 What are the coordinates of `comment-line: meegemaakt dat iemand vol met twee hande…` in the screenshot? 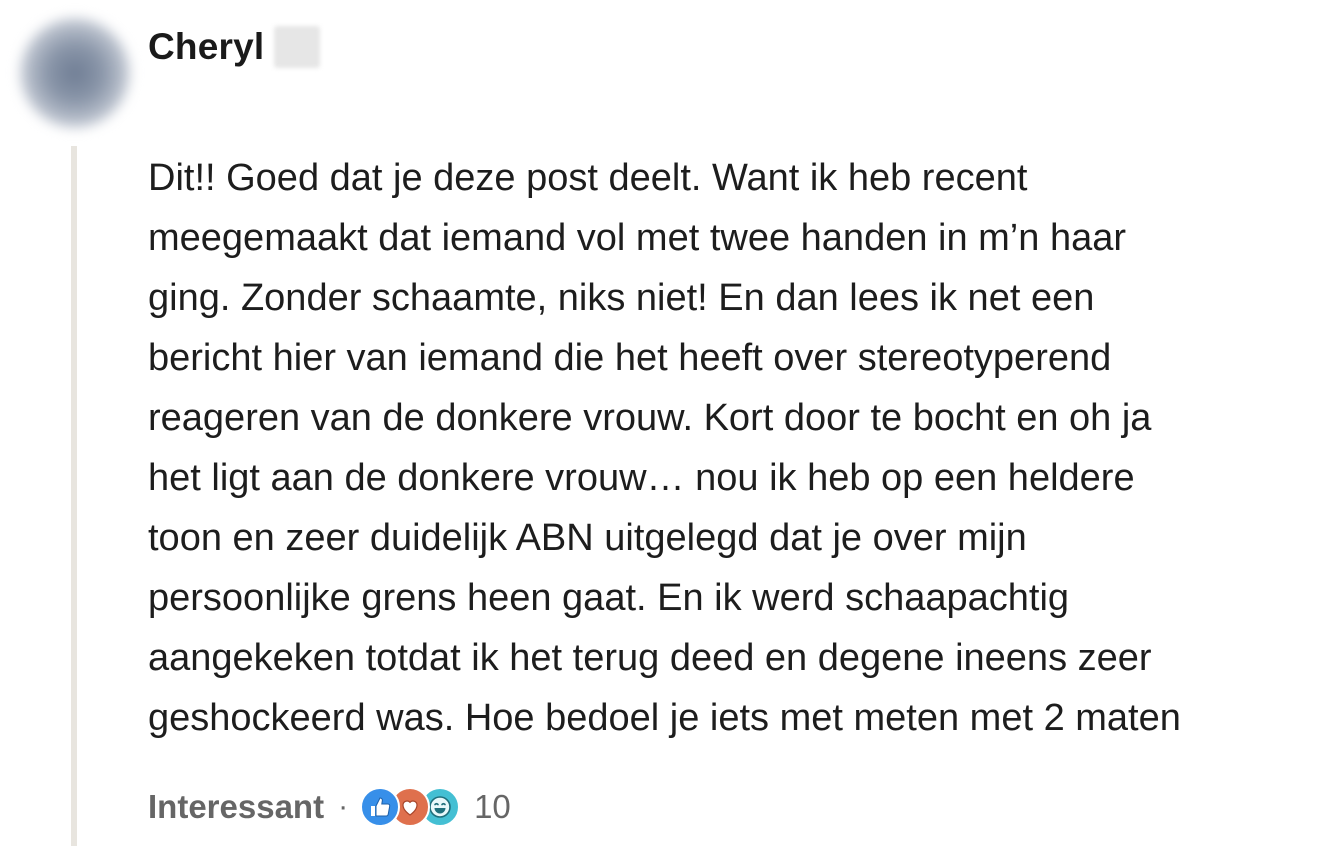 It's located at (637, 238).